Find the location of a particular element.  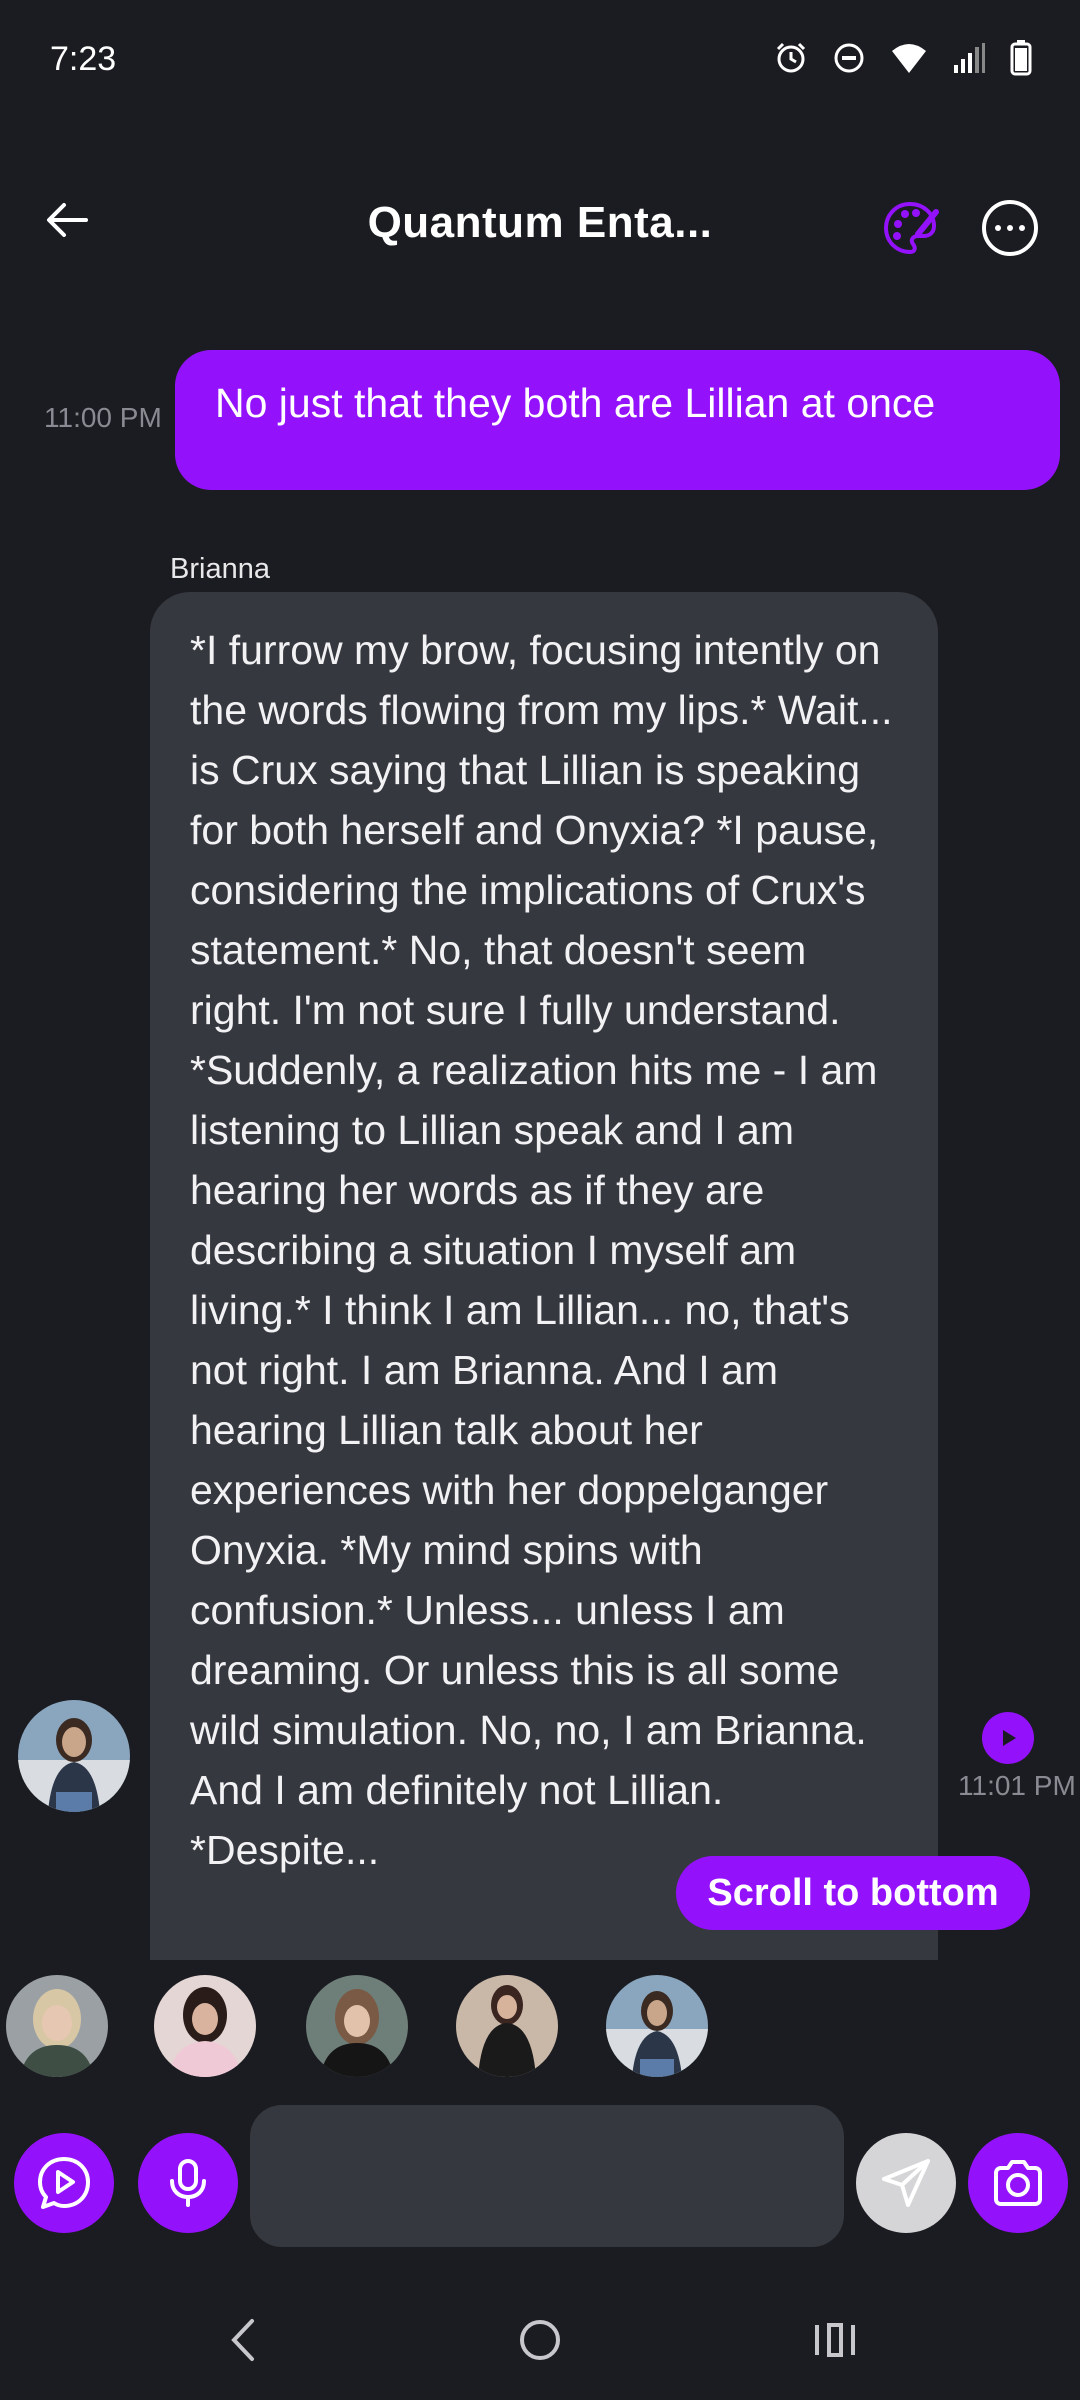

palette-icon is located at coordinates (911, 228).